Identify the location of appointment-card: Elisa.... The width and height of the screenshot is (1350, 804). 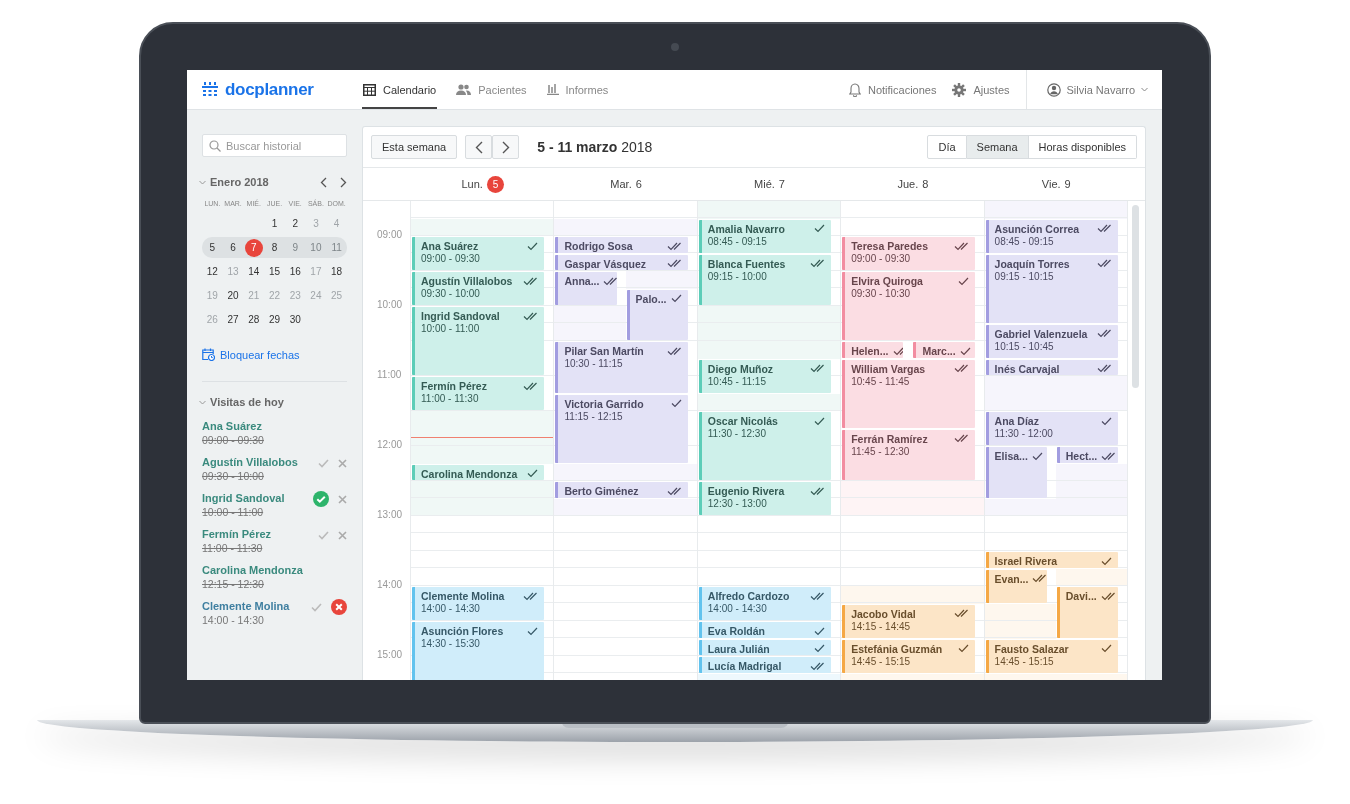
(1016, 472).